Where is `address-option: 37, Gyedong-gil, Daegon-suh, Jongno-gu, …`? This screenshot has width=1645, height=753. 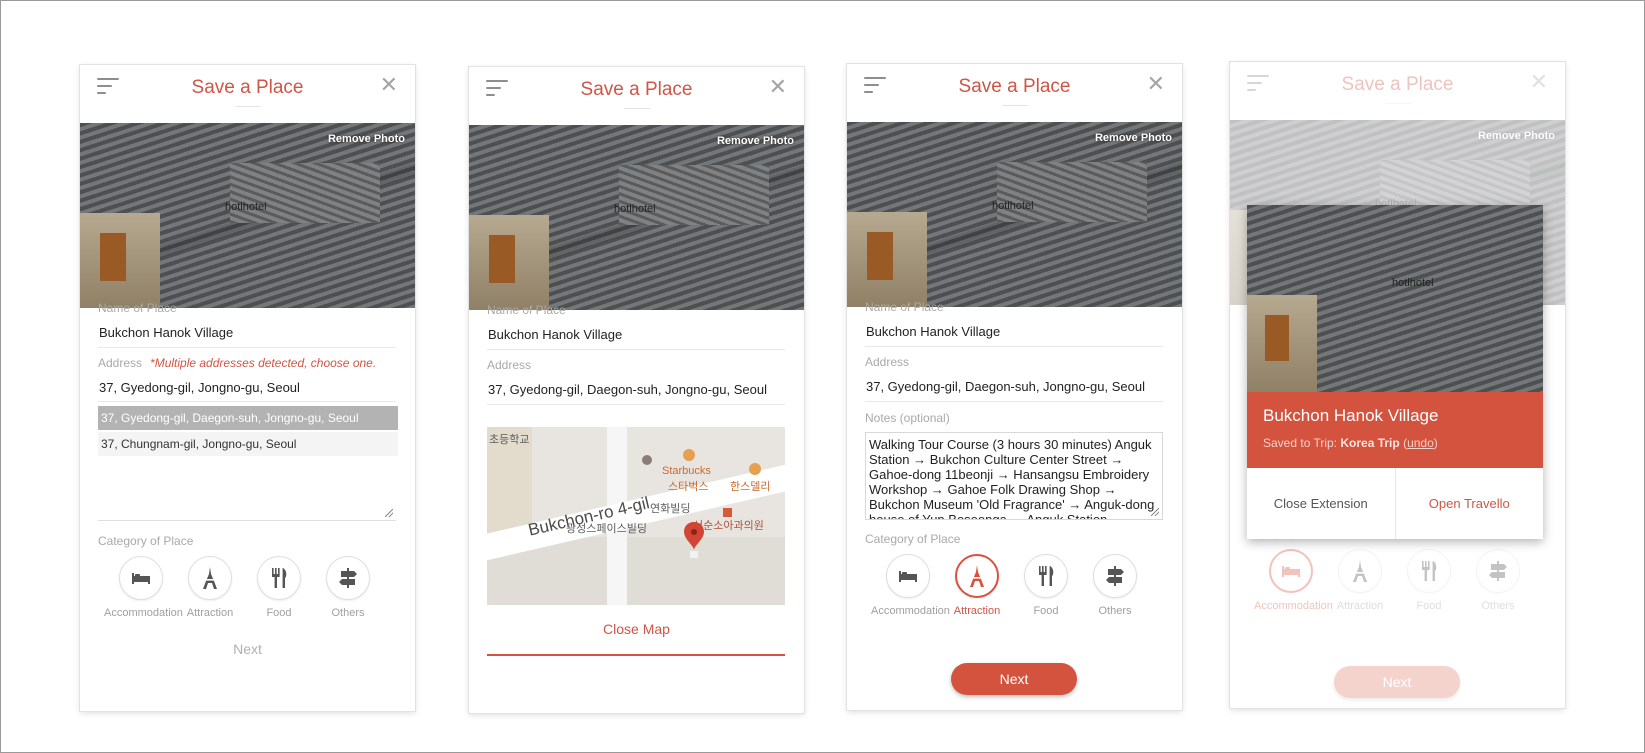
address-option: 37, Gyedong-gil, Daegon-suh, Jongno-gu, … is located at coordinates (248, 418).